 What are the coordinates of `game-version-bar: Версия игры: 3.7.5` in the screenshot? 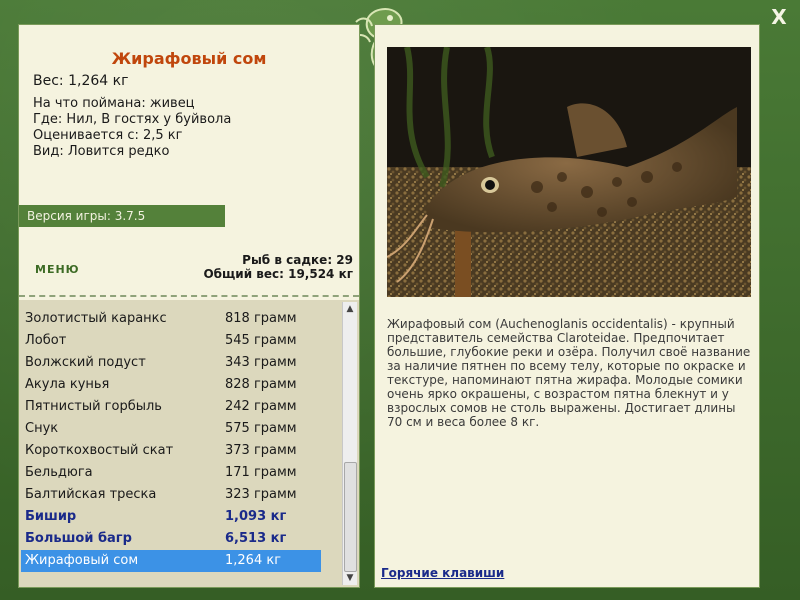 It's located at (122, 216).